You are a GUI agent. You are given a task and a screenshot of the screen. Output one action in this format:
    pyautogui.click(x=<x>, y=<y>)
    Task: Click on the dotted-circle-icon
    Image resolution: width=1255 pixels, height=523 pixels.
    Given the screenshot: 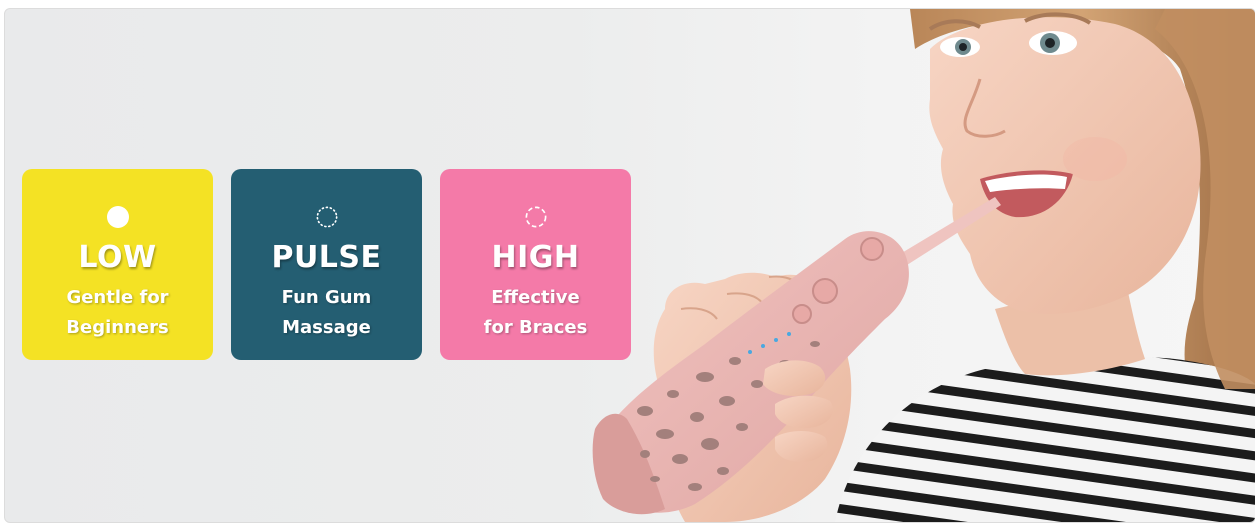 What is the action you would take?
    pyautogui.click(x=326, y=217)
    